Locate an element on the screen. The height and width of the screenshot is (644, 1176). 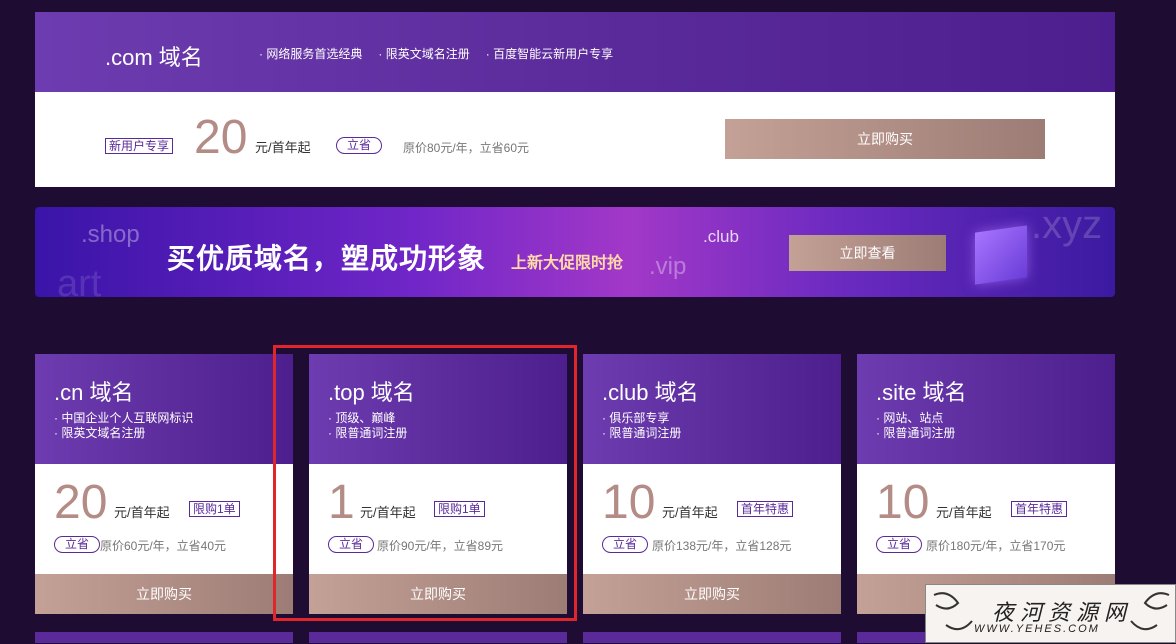
com-feature: 百度智能云新用户专享 is located at coordinates (549, 53).